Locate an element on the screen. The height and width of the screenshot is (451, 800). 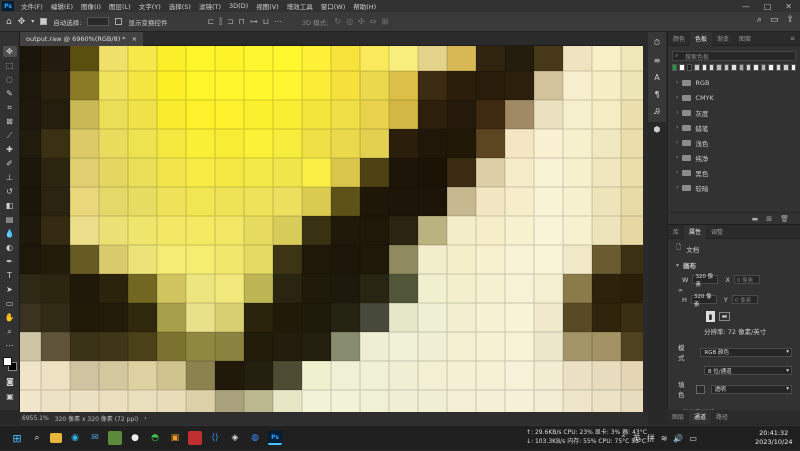
clock: 20:41:32 2023/10/24 is located at coordinates (773, 438).